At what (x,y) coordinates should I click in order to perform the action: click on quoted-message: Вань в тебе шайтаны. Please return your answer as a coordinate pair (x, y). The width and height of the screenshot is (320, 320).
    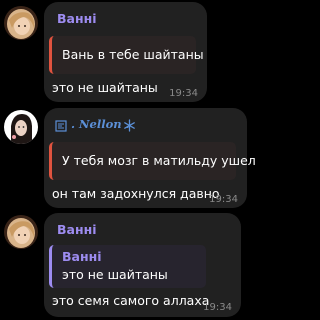
    Looking at the image, I should click on (126, 55).